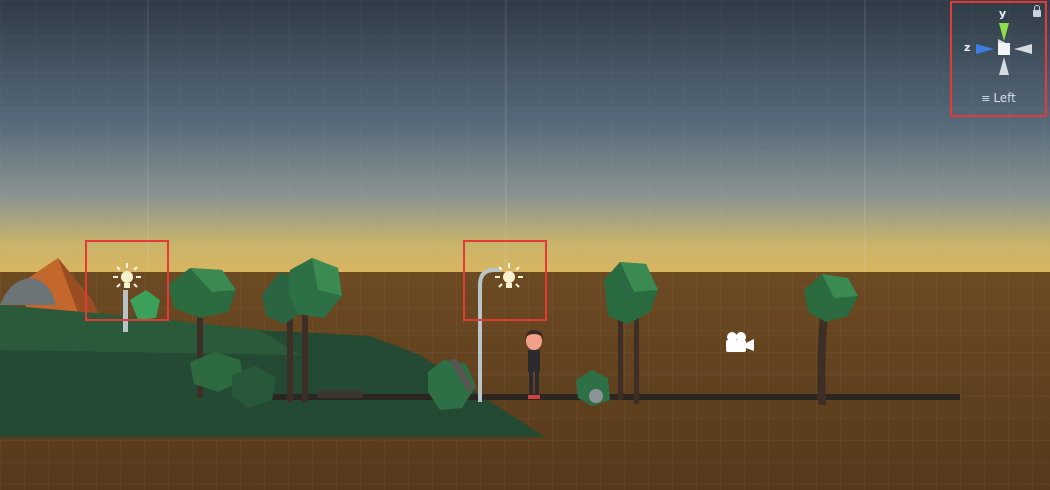 This screenshot has height=490, width=1050. What do you see at coordinates (1004, 66) in the screenshot?
I see `neg-y-axis-cone` at bounding box center [1004, 66].